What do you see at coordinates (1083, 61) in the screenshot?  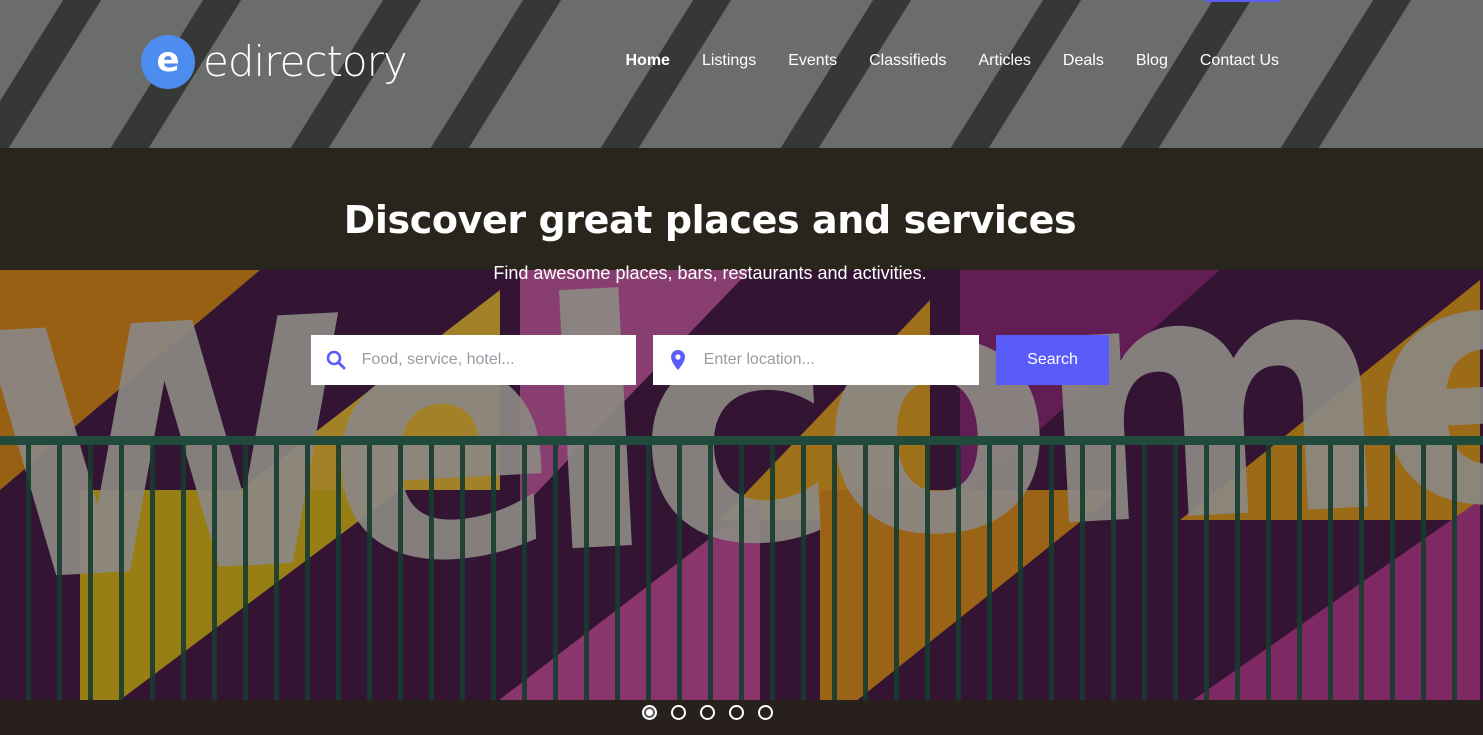 I see `nav-item-deals: Deals` at bounding box center [1083, 61].